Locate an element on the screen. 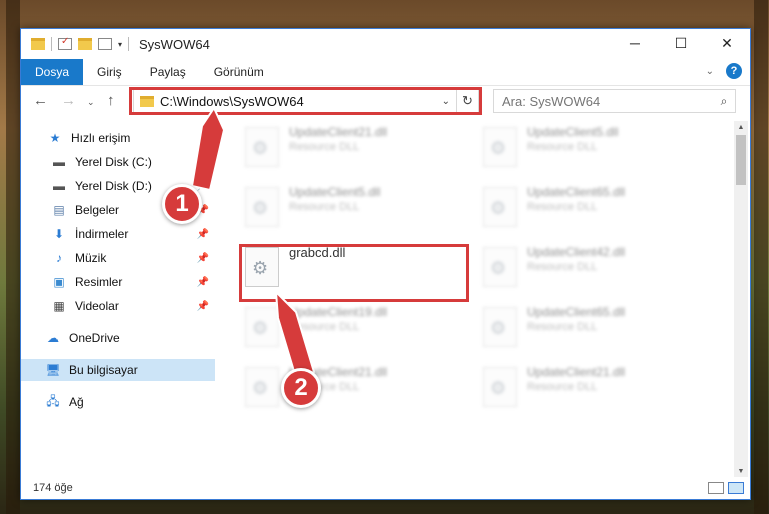 The height and width of the screenshot is (514, 769). up-arrow-icon: ↑ is located at coordinates (111, 100).